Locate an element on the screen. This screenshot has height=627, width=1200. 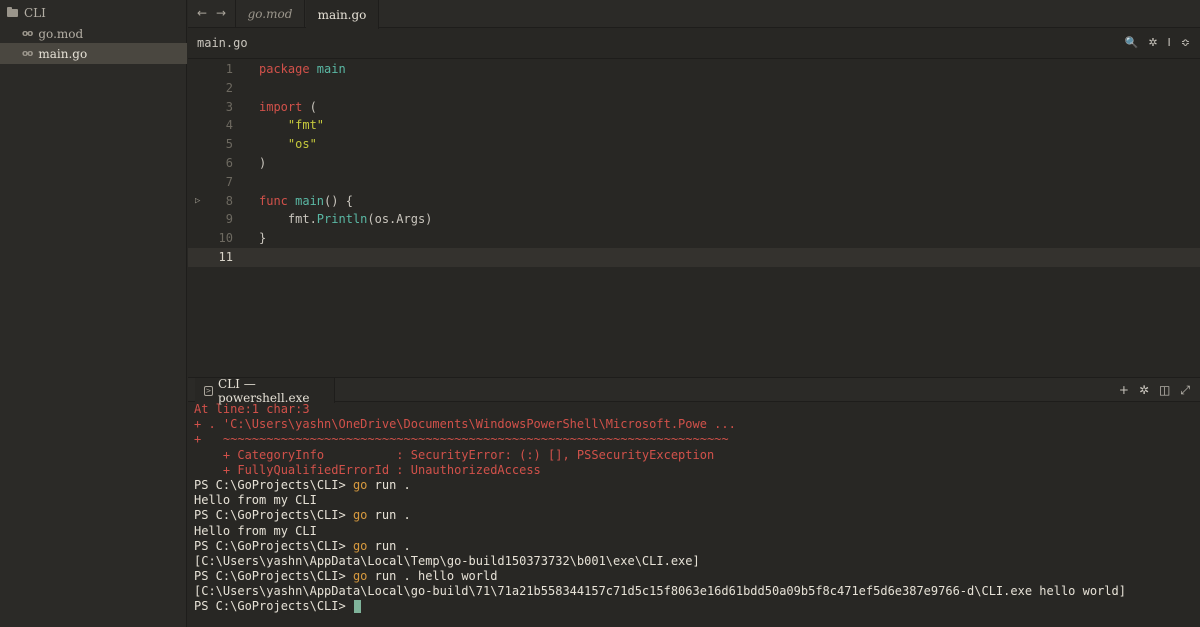
tab-main-go: main.go is located at coordinates (342, 14).